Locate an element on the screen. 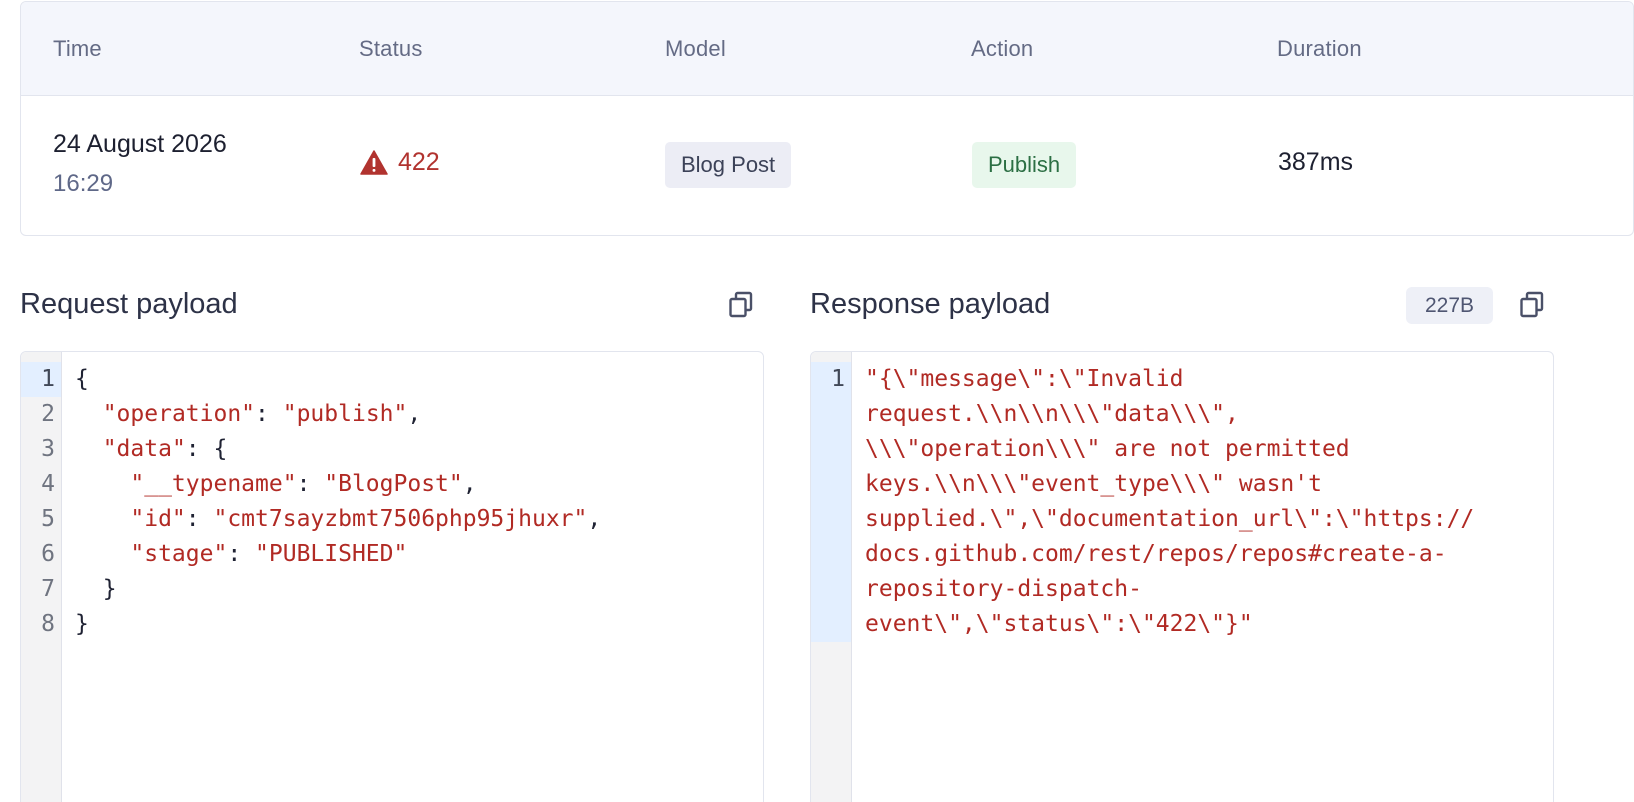 The image size is (1634, 802). line-number-gutter: 1 is located at coordinates (831, 577).